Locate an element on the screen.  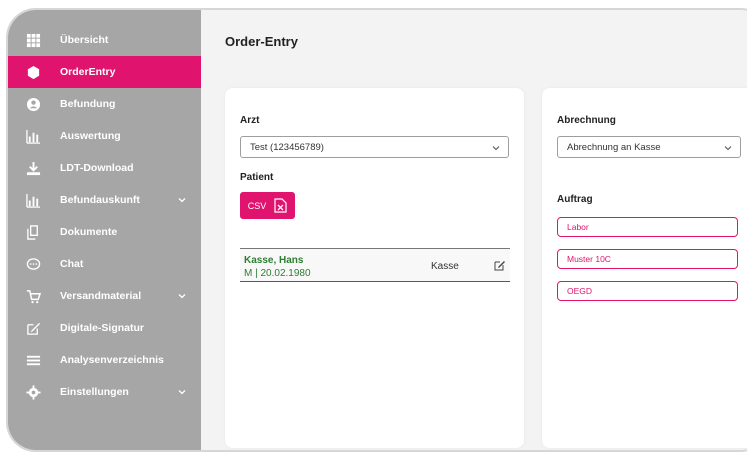
patient-info: M | 20.02.1980 is located at coordinates (277, 273).